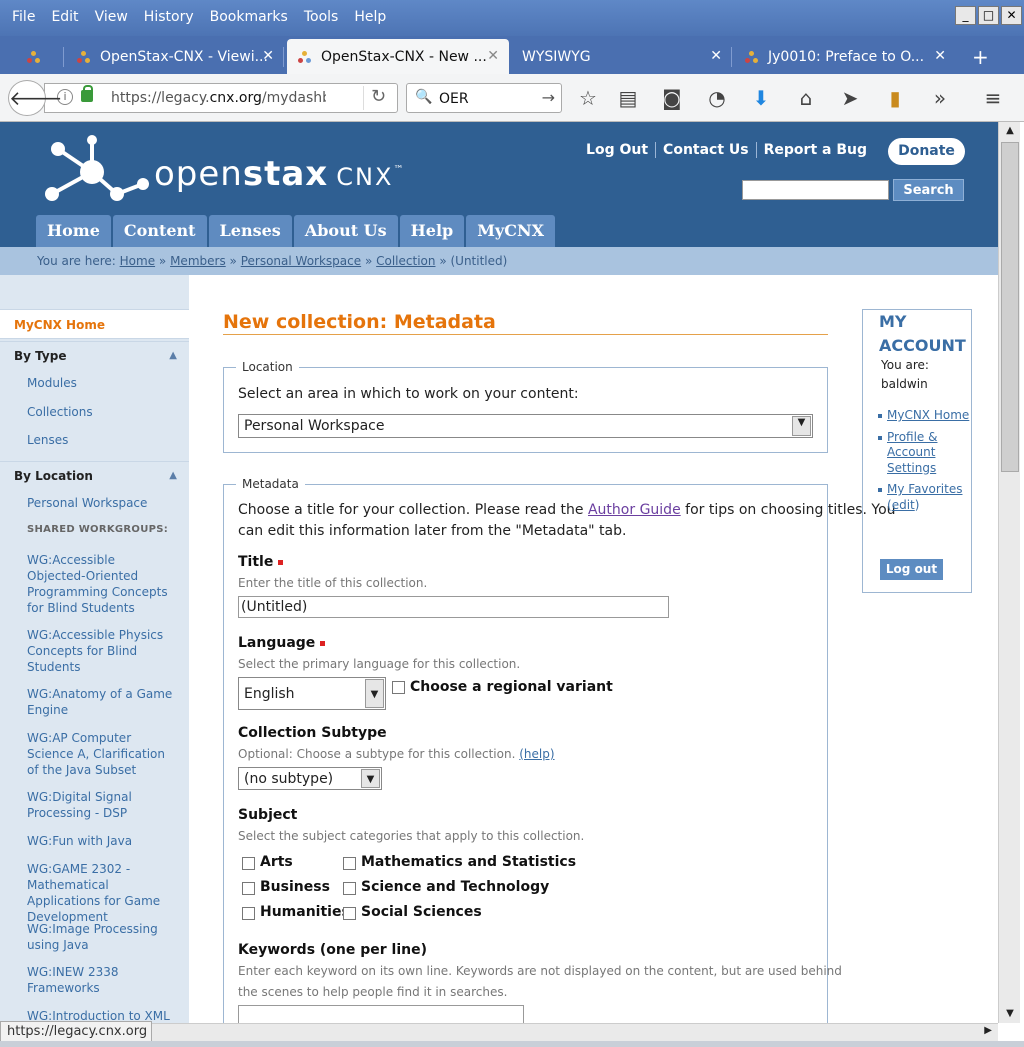  I want to click on scroll-down-icon: ▼, so click(1010, 1014).